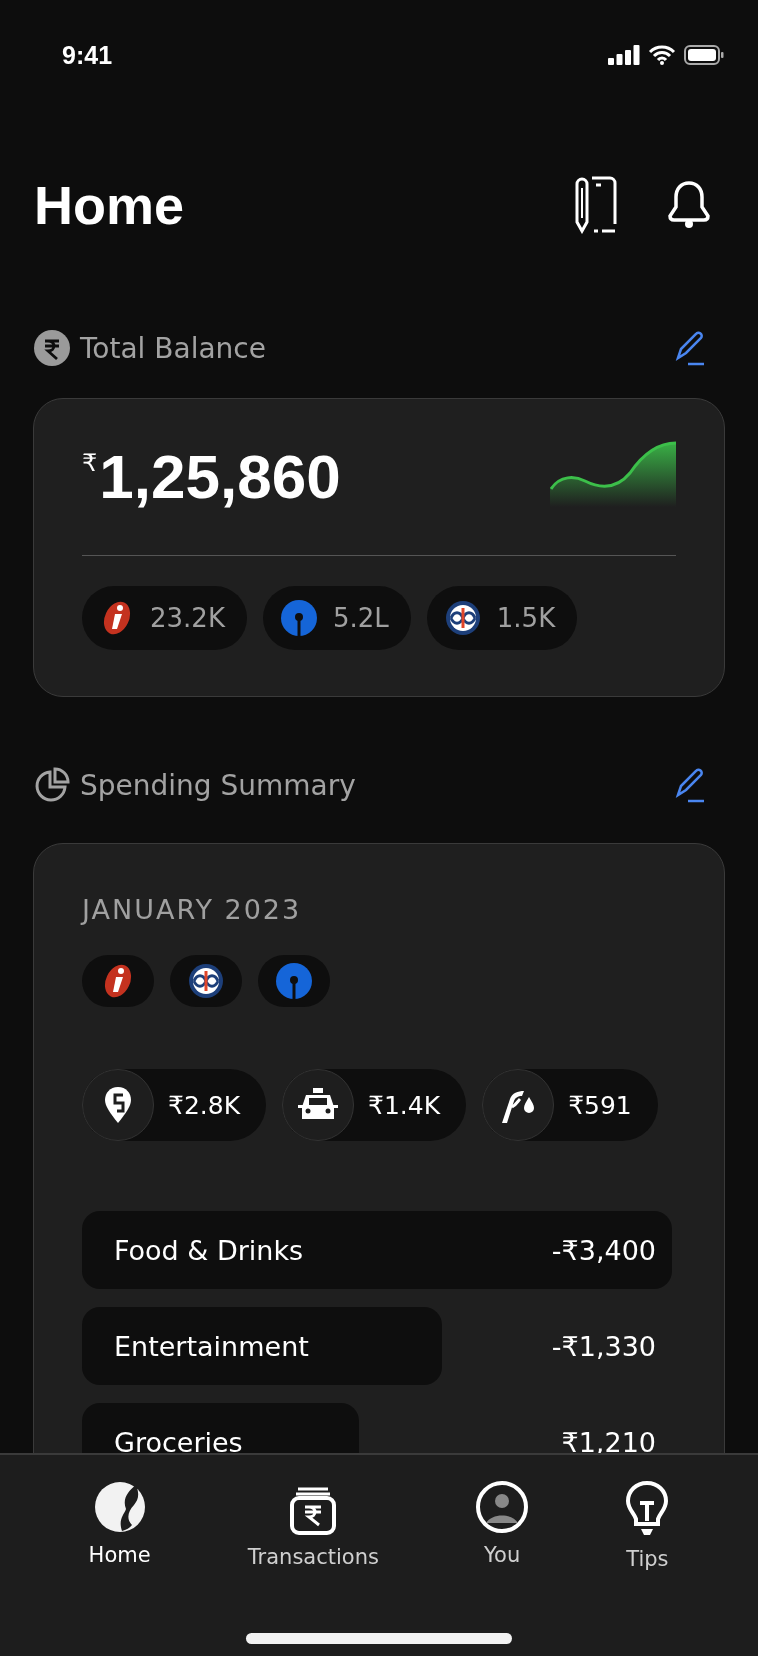 Image resolution: width=758 pixels, height=1656 pixels. Describe the element at coordinates (374, 1105) in the screenshot. I see `merchant-chip: ₹1.4K` at that location.